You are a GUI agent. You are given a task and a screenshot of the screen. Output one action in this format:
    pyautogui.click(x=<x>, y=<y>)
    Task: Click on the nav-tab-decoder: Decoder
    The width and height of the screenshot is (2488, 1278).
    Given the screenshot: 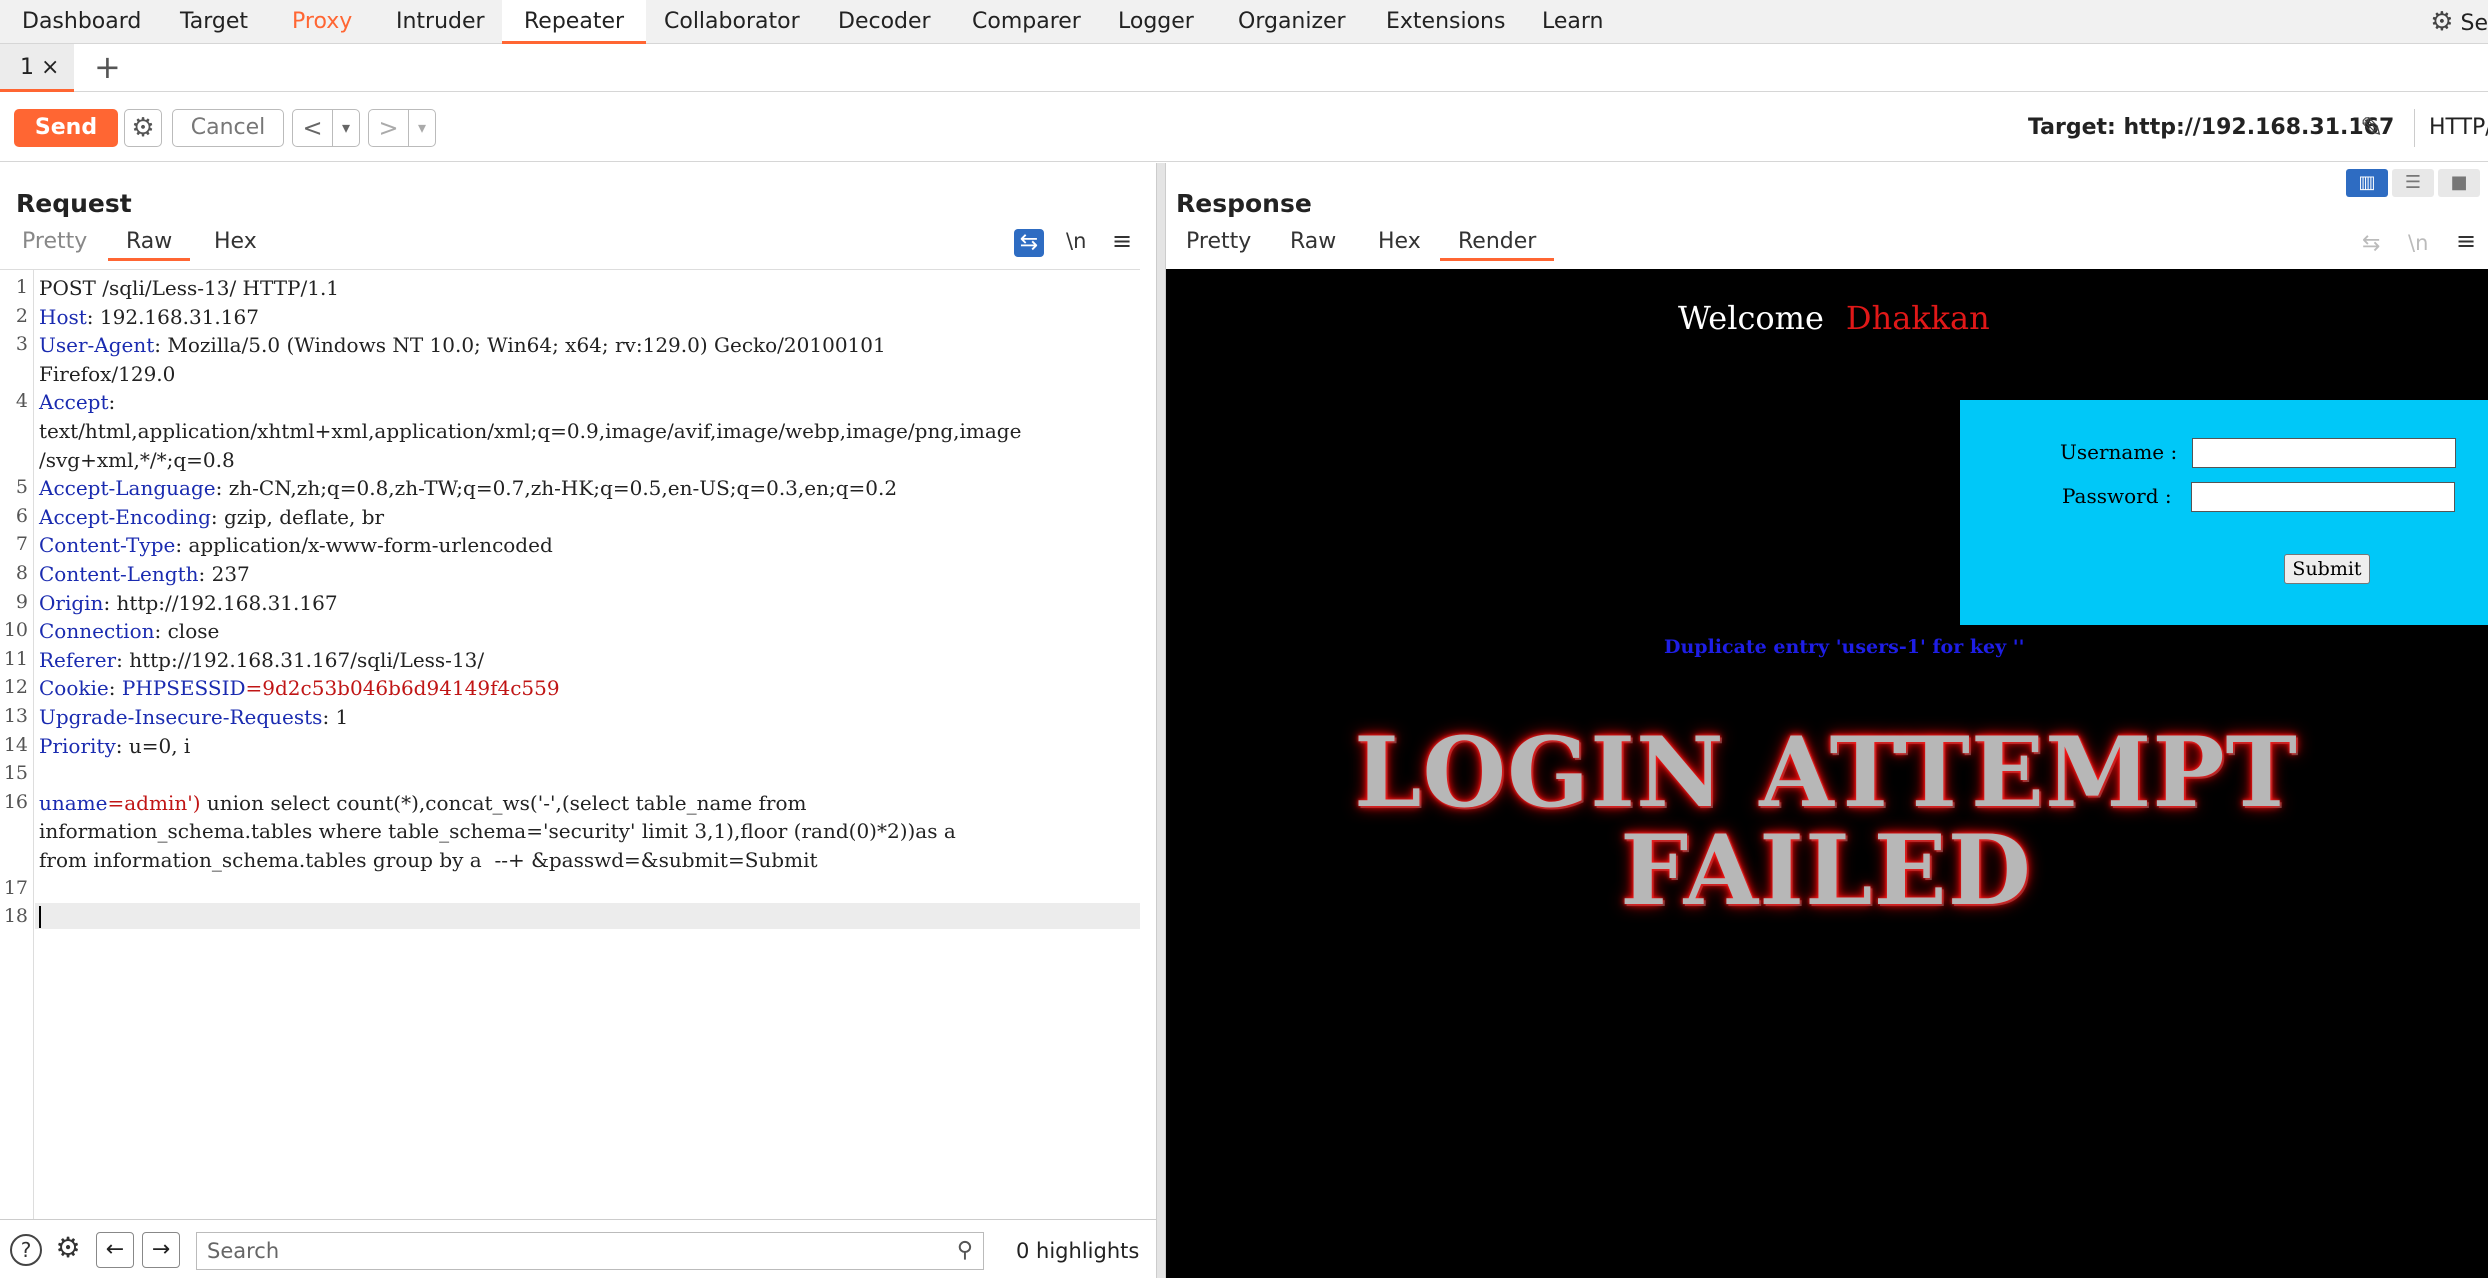 What is the action you would take?
    pyautogui.click(x=884, y=22)
    